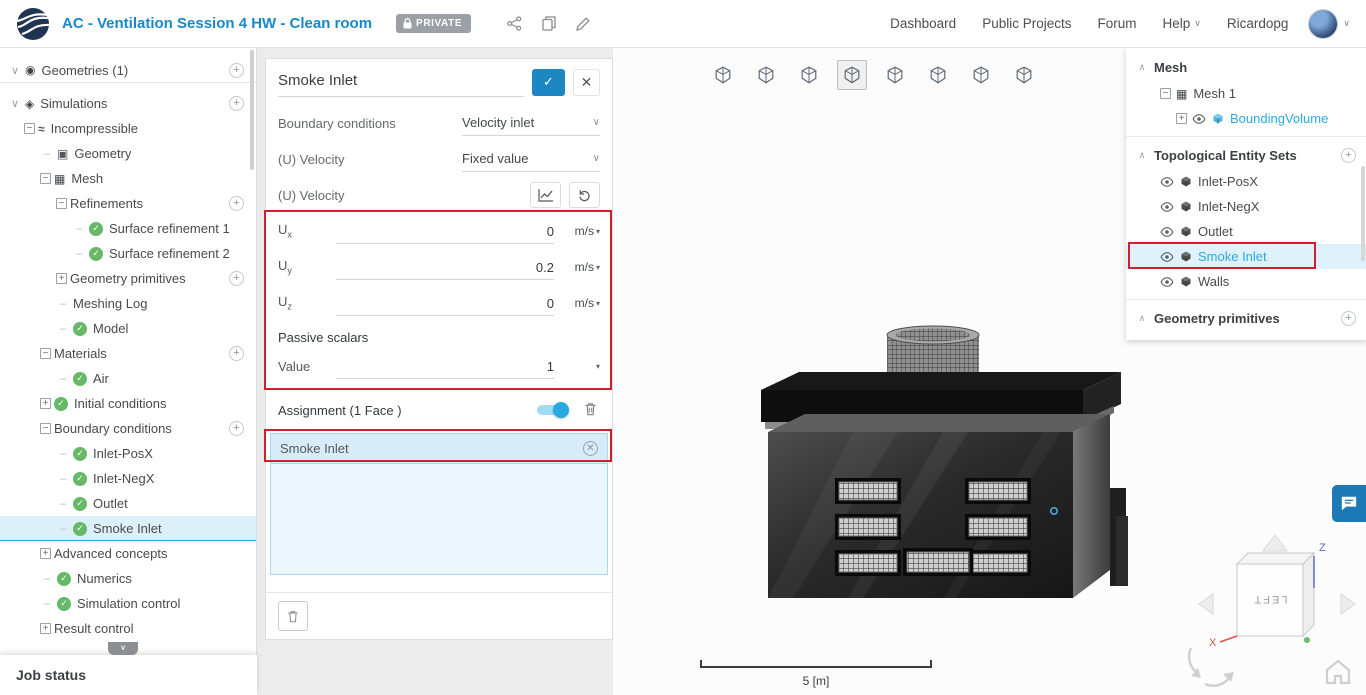  Describe the element at coordinates (923, 23) in the screenshot. I see `nav-item: Dashboard ∨` at that location.